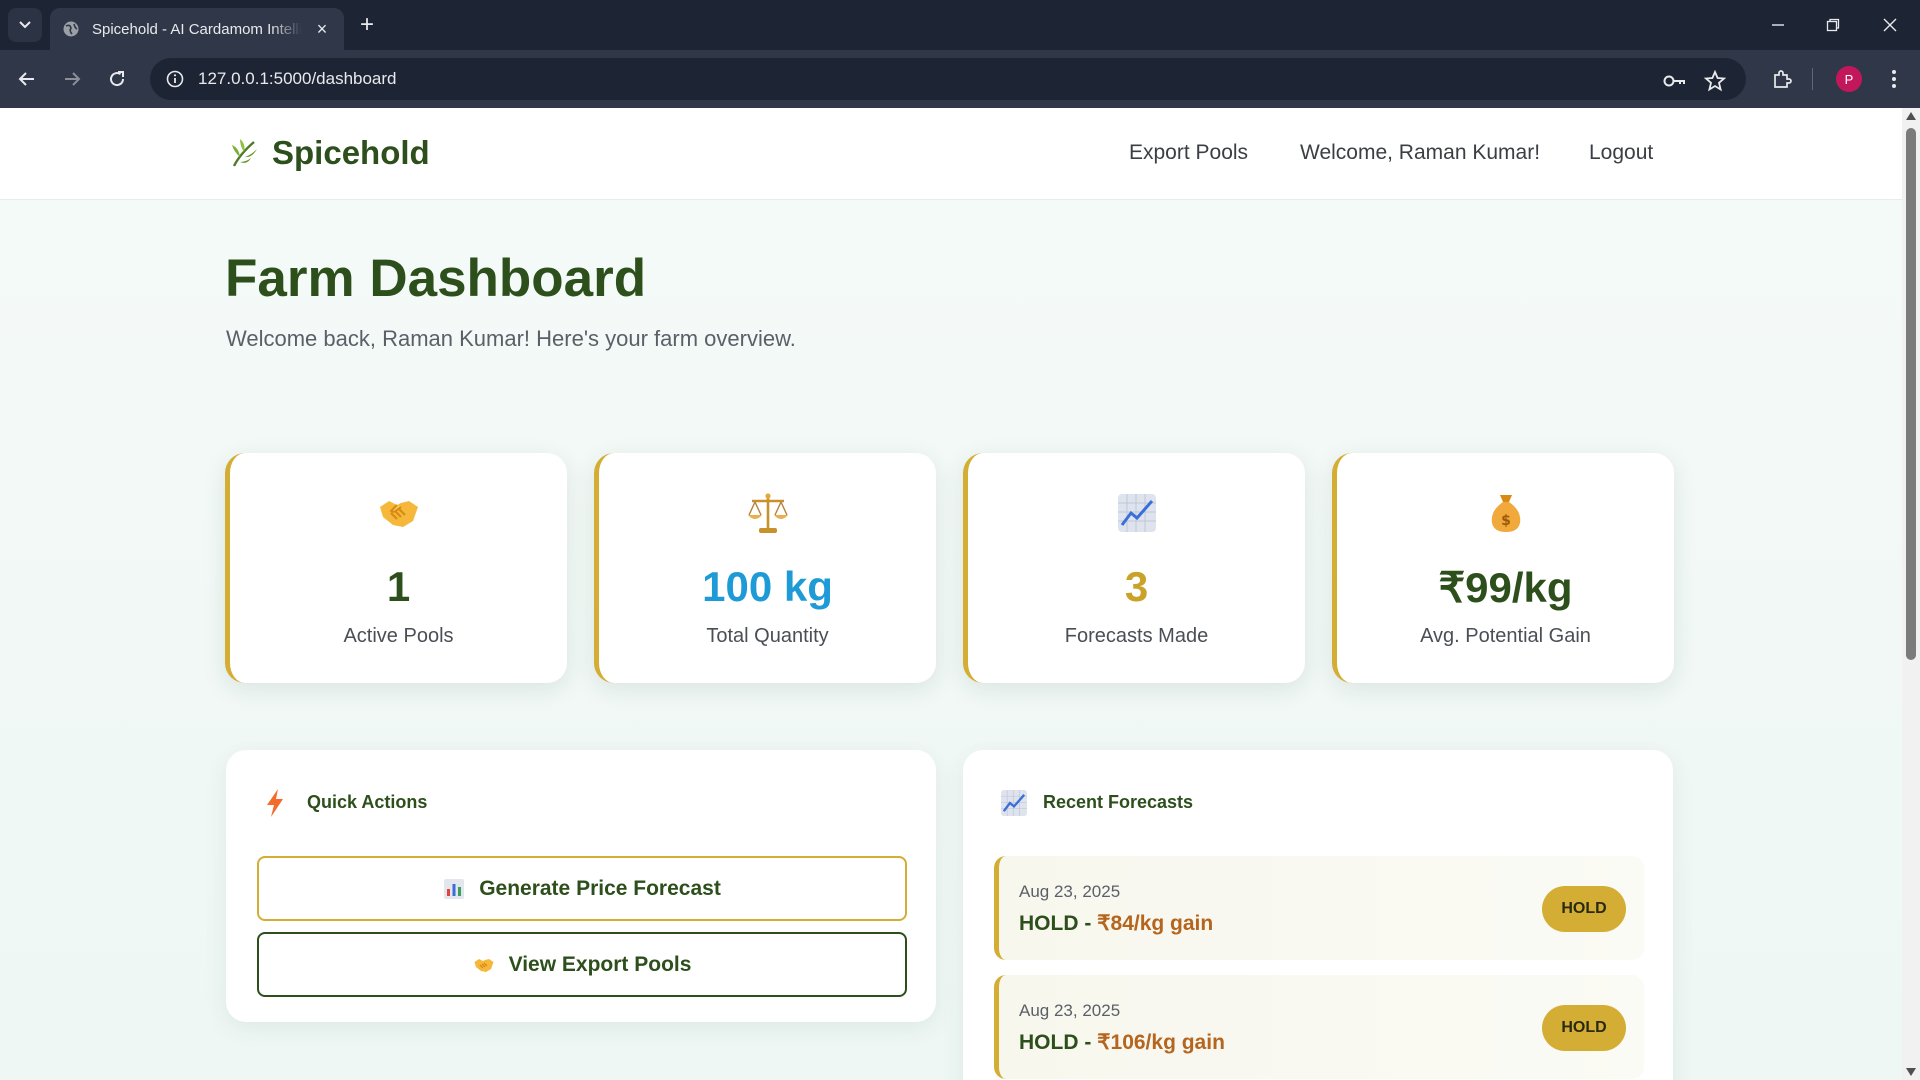  Describe the element at coordinates (1505, 636) in the screenshot. I see `stat-label: Avg. Potential Gain` at that location.